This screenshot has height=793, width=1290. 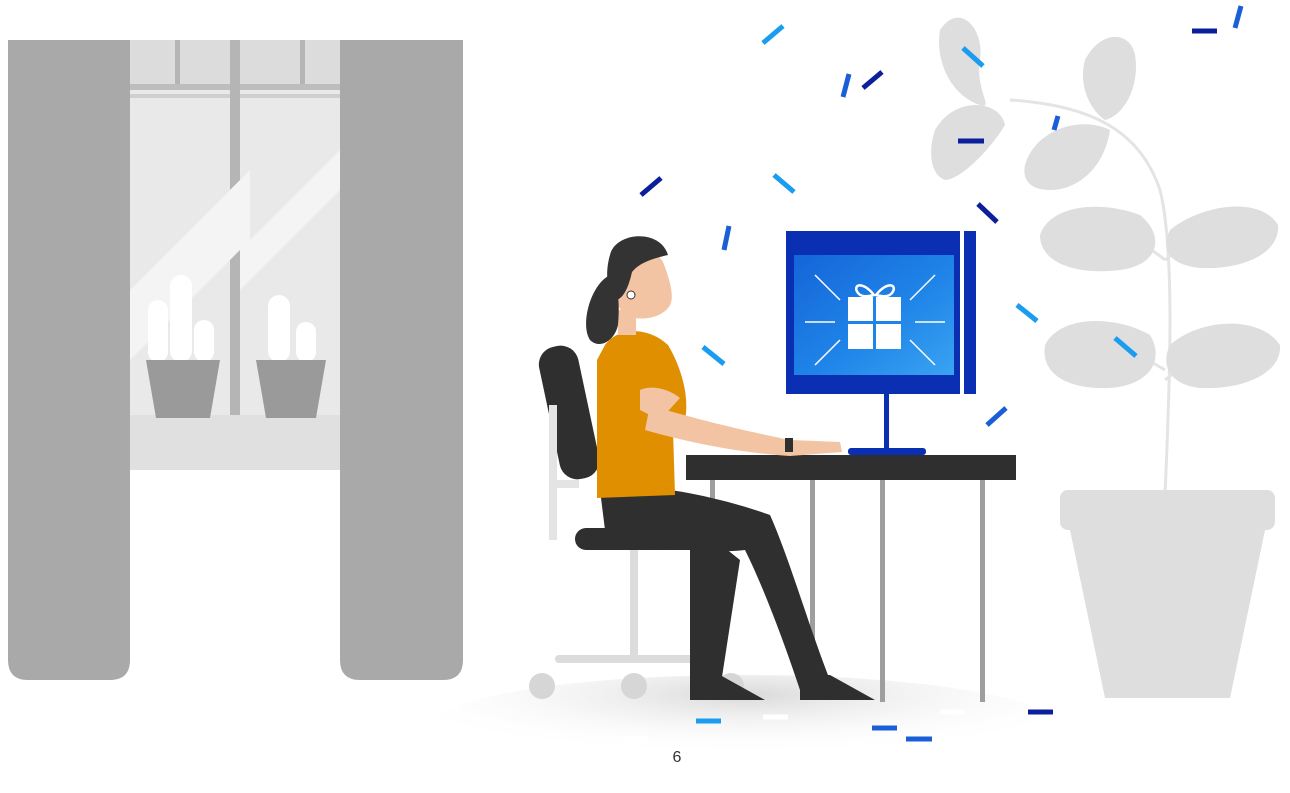 I want to click on page-number: 6, so click(x=677, y=757).